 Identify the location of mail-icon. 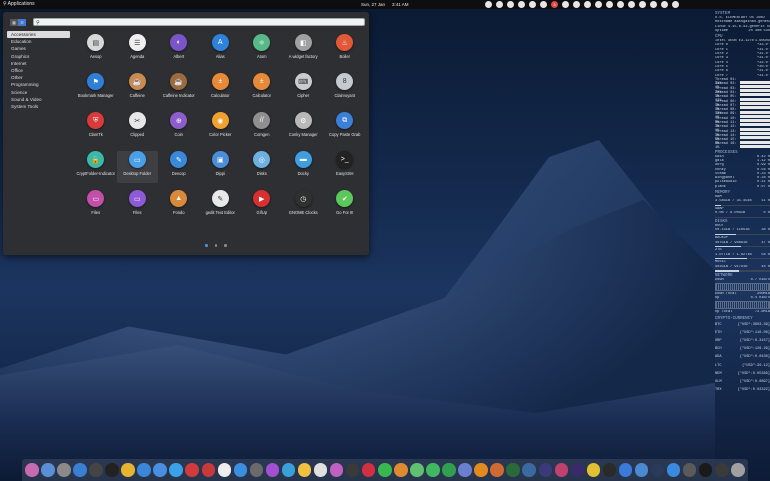
(160, 470).